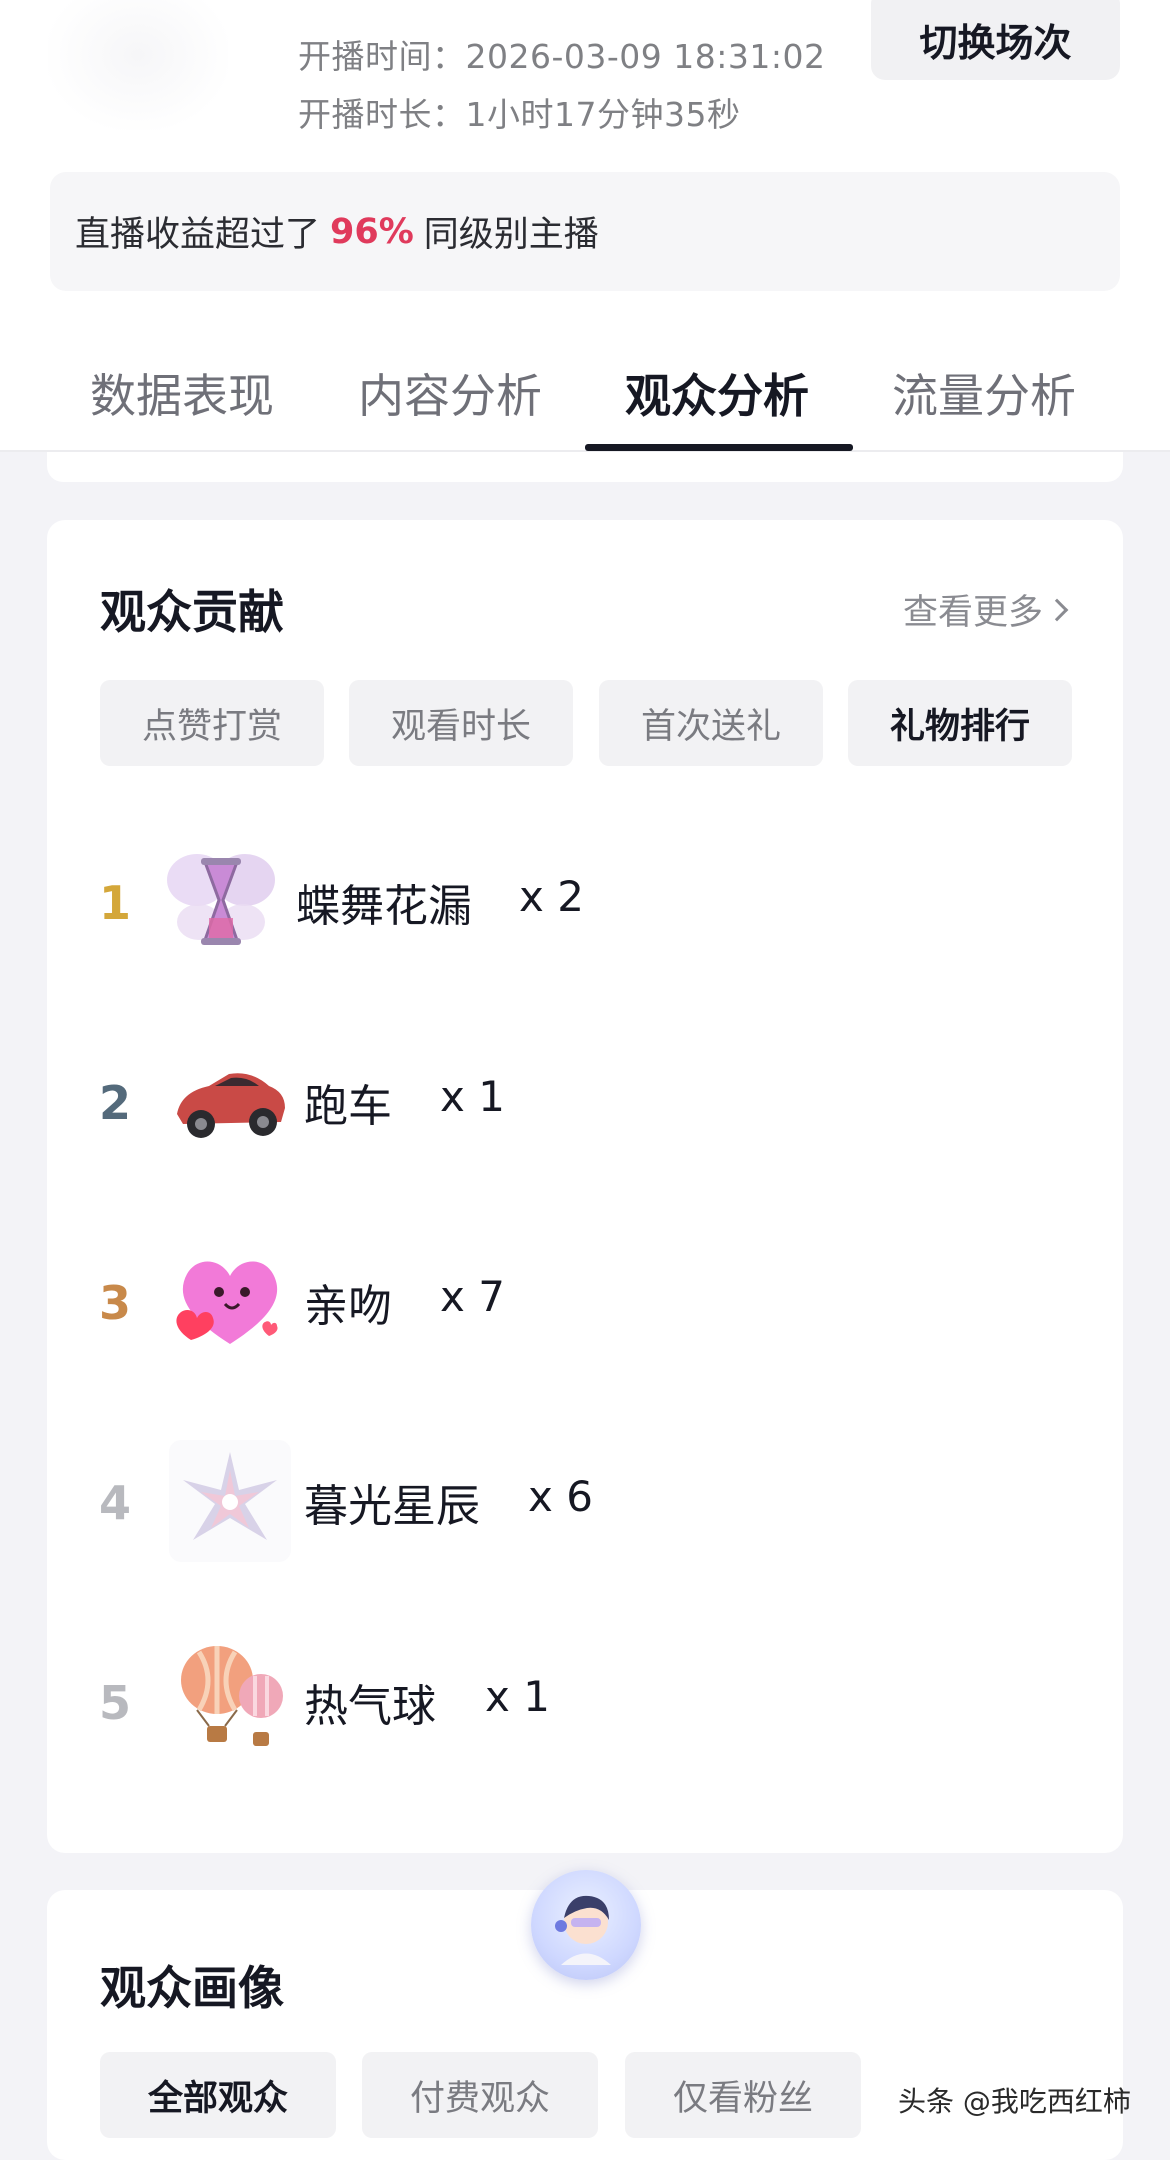 The width and height of the screenshot is (1170, 2160). I want to click on twilight-star-icon, so click(230, 1501).